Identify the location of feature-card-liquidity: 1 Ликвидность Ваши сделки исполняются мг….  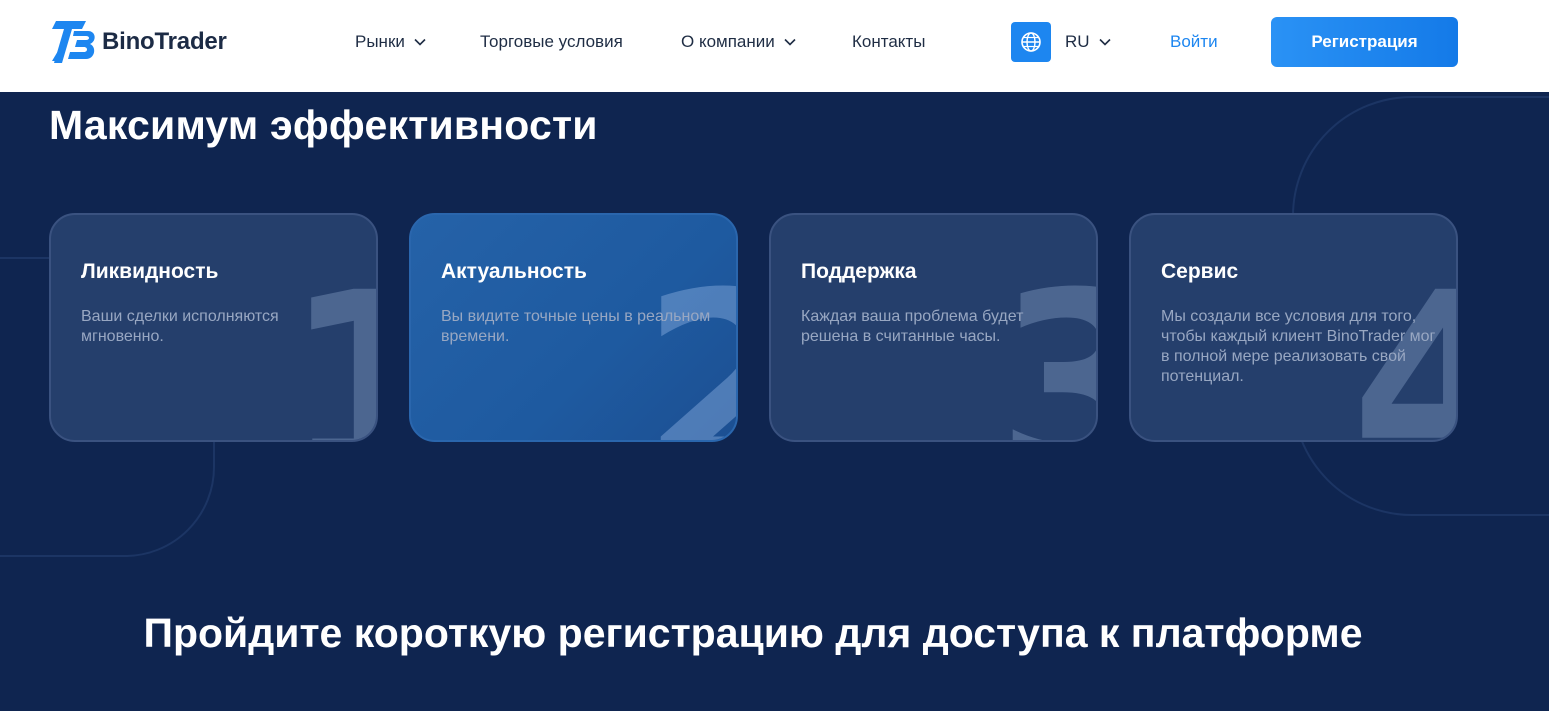
(213, 327).